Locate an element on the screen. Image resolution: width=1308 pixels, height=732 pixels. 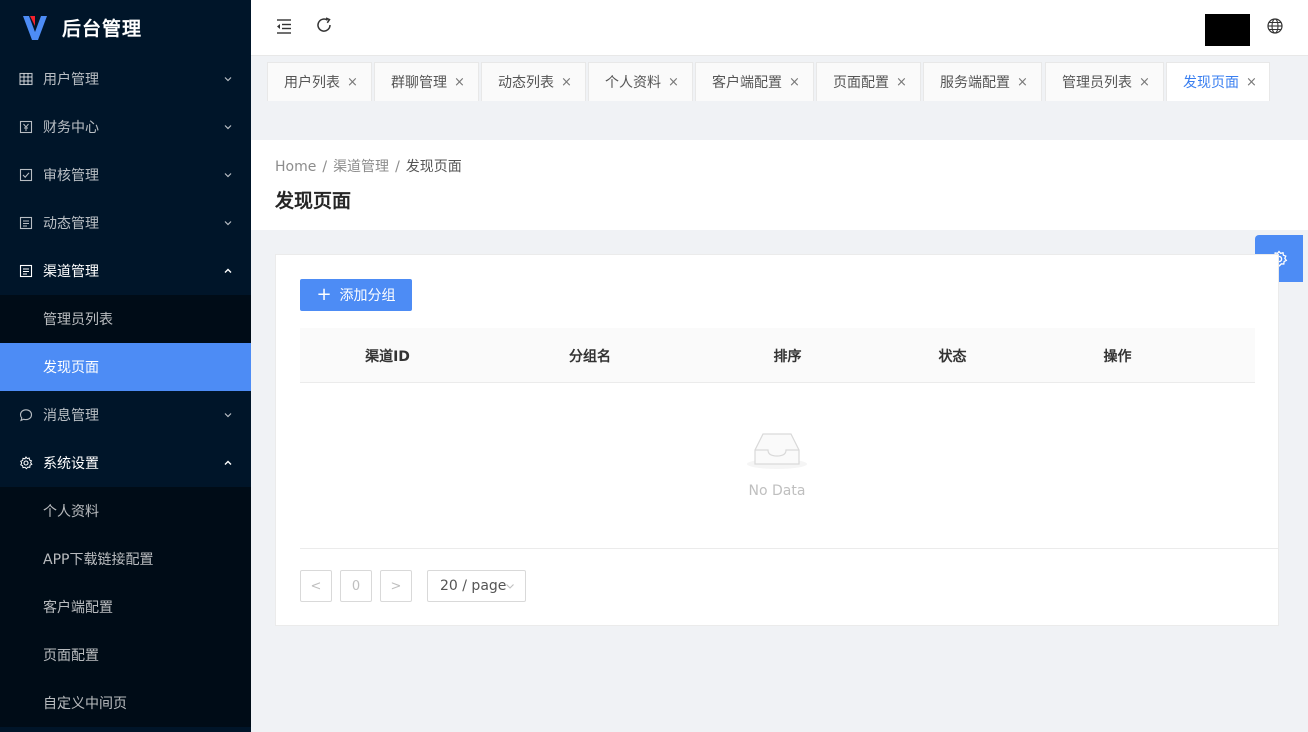
tab-discover-page: 发现页面 × is located at coordinates (1218, 81).